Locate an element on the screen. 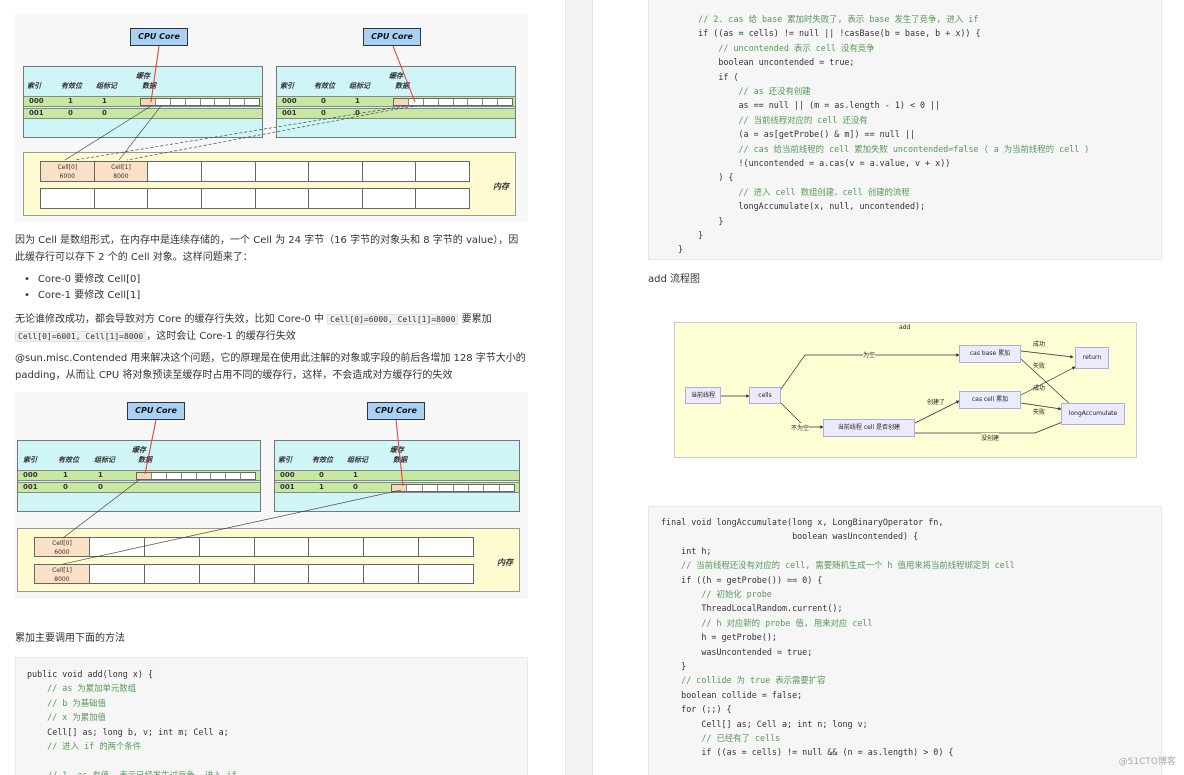 This screenshot has height=775, width=1184. flow-arrows is located at coordinates (898, 392).